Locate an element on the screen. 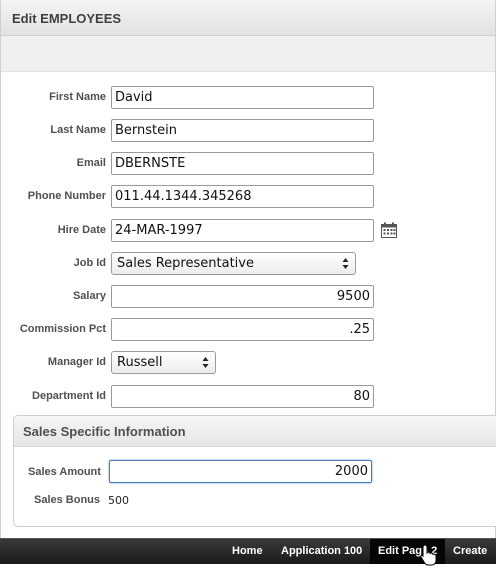 This screenshot has width=496, height=571. phone-number-input: 011.44.1344.345268 is located at coordinates (242, 196).